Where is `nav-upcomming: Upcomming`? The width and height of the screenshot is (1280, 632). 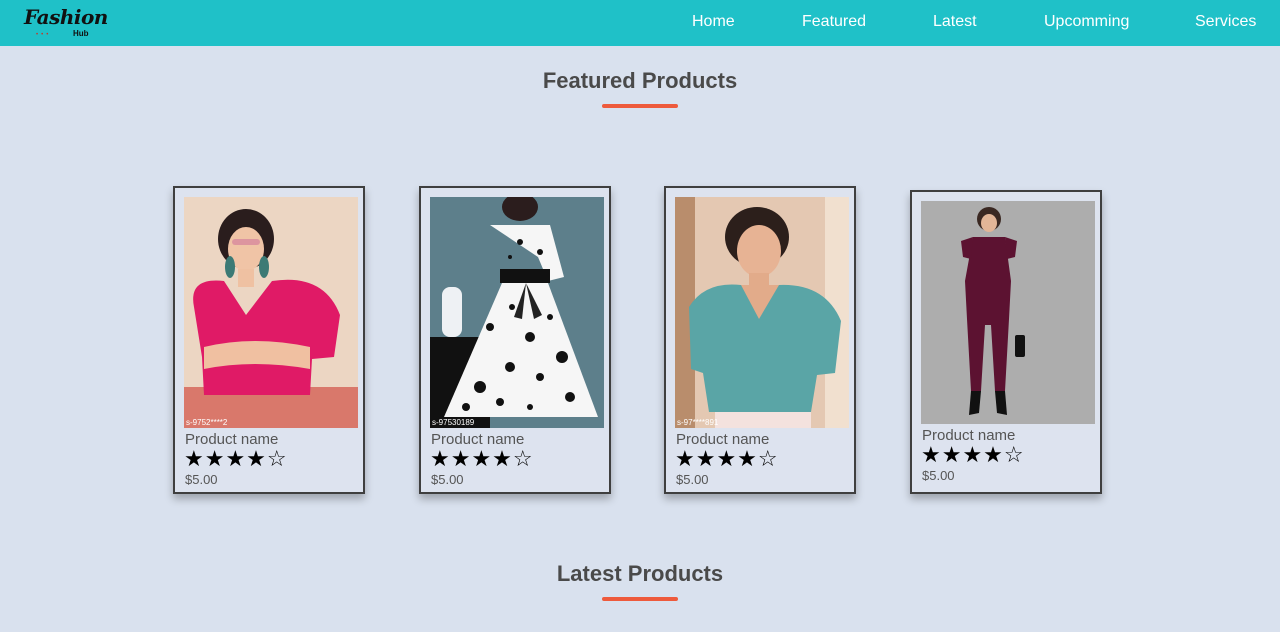 nav-upcomming: Upcomming is located at coordinates (1086, 22).